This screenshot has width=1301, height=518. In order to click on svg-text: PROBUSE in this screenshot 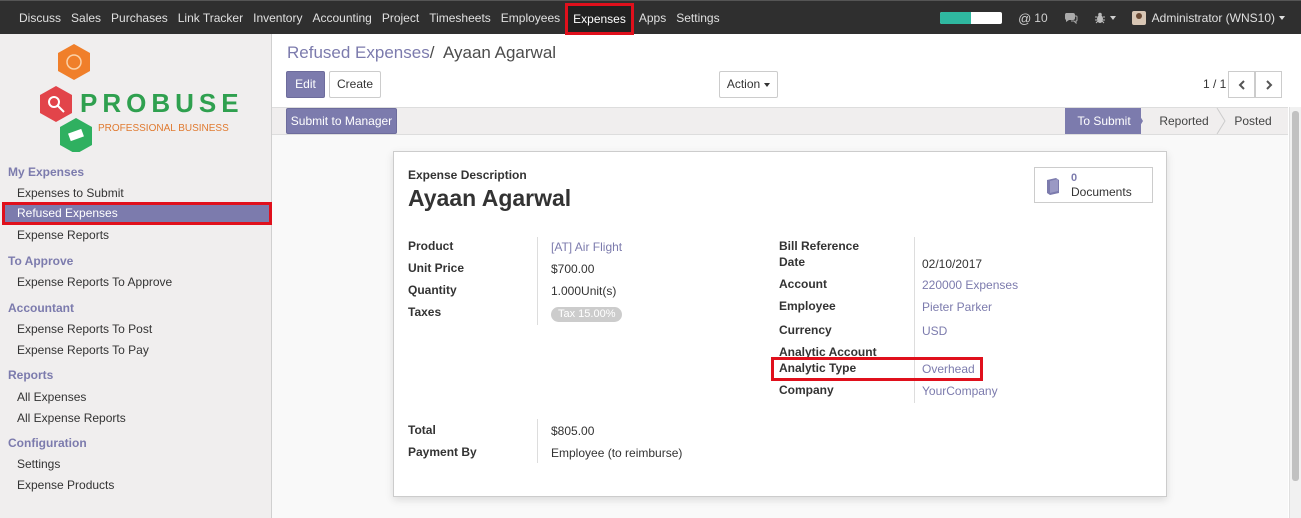, I will do `click(162, 103)`.